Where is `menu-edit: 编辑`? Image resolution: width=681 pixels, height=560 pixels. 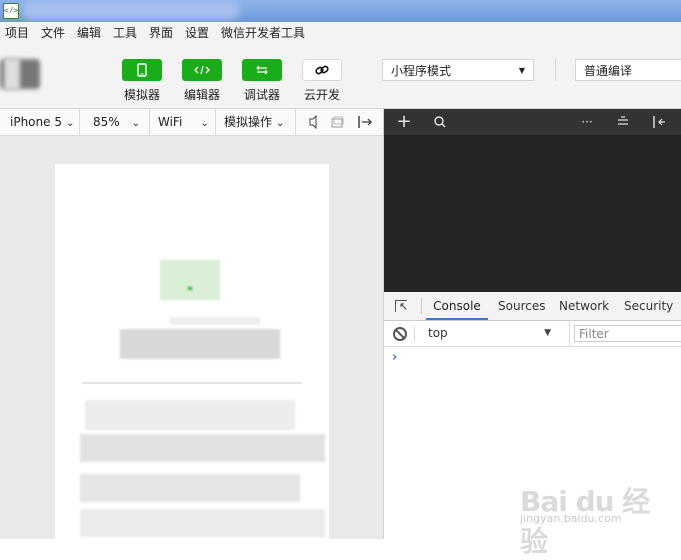
menu-edit: 编辑 is located at coordinates (89, 33).